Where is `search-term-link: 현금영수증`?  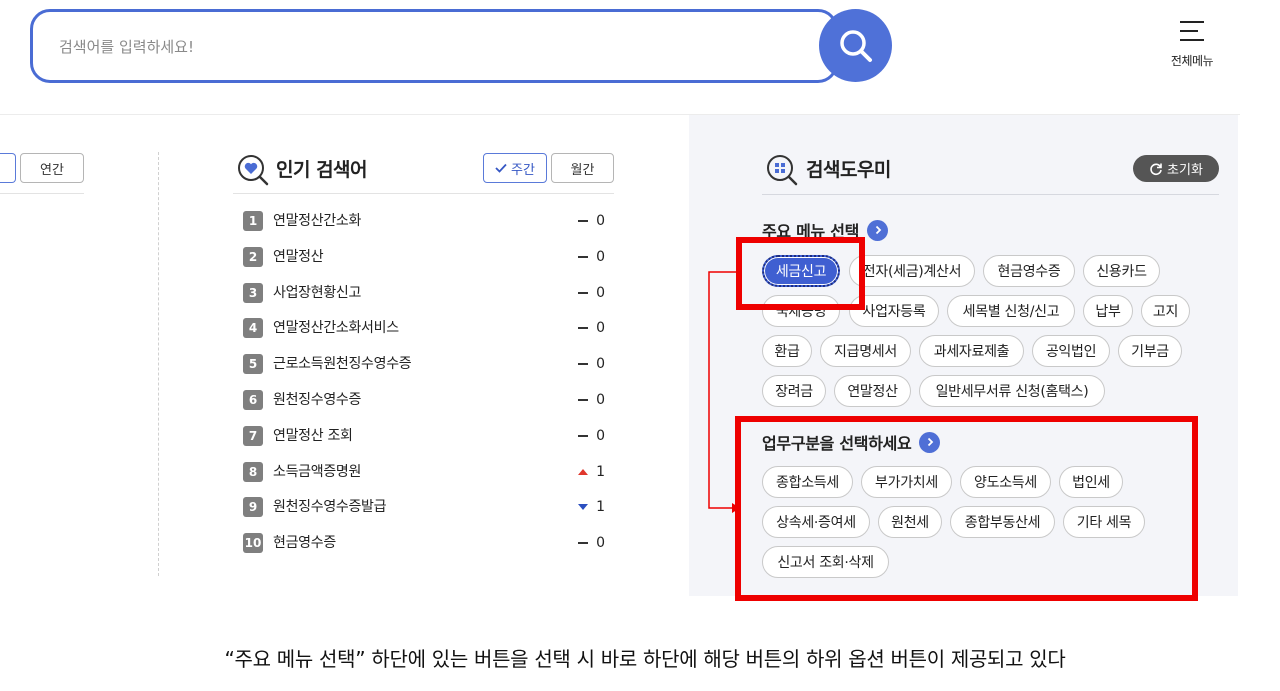
search-term-link: 현금영수증 is located at coordinates (304, 543).